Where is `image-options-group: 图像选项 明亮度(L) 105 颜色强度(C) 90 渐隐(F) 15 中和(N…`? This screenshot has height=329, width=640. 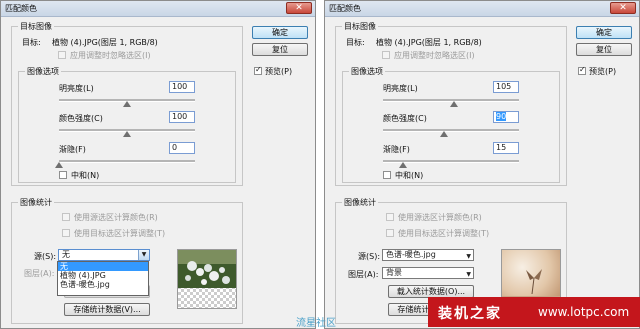 image-options-group: 图像选项 明亮度(L) 105 颜色强度(C) 90 渐隐(F) 15 中和(N… is located at coordinates (451, 124).